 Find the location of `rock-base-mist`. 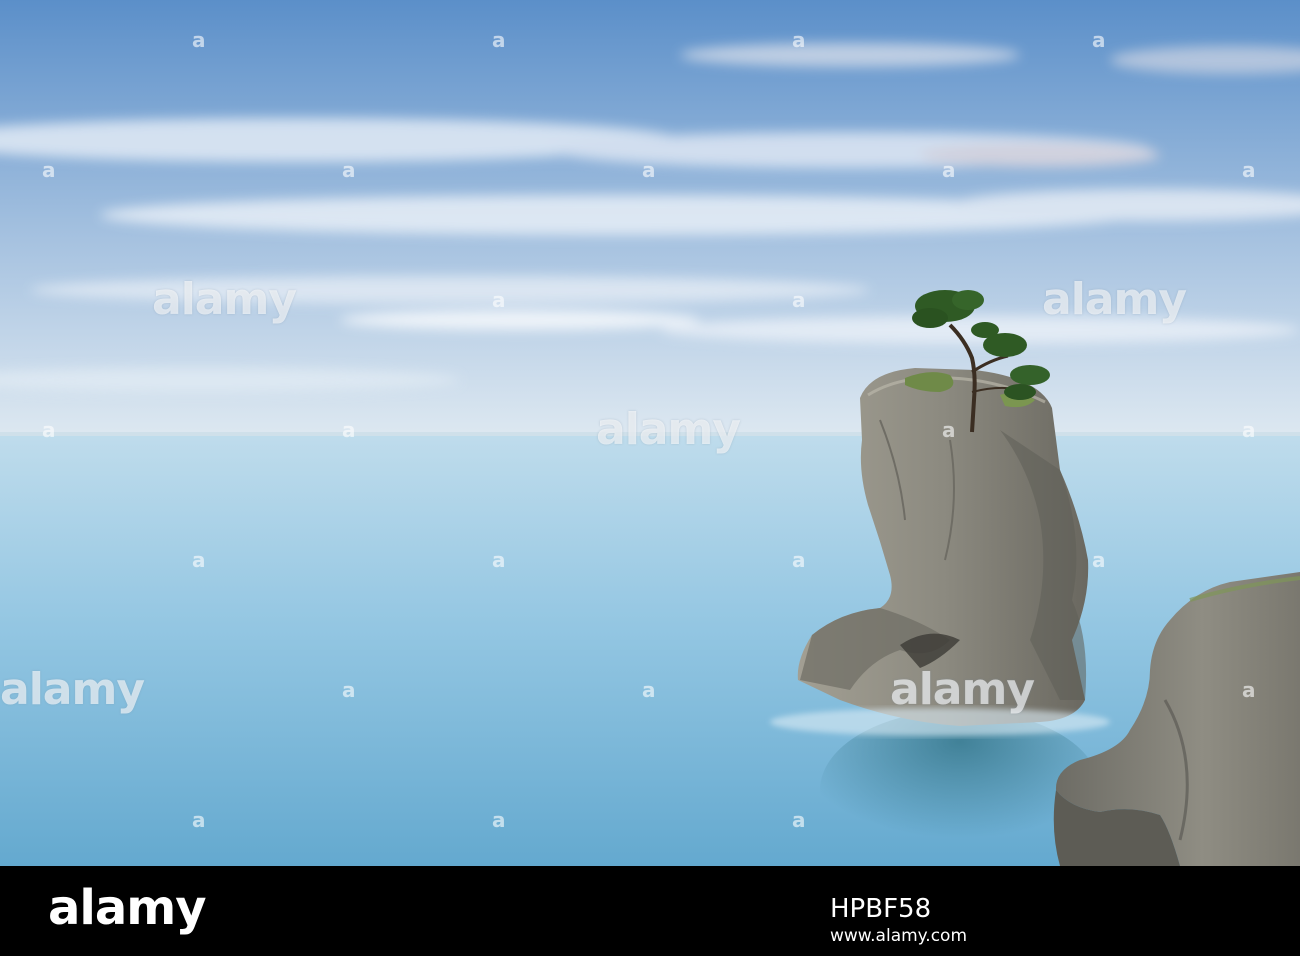

rock-base-mist is located at coordinates (940, 722).